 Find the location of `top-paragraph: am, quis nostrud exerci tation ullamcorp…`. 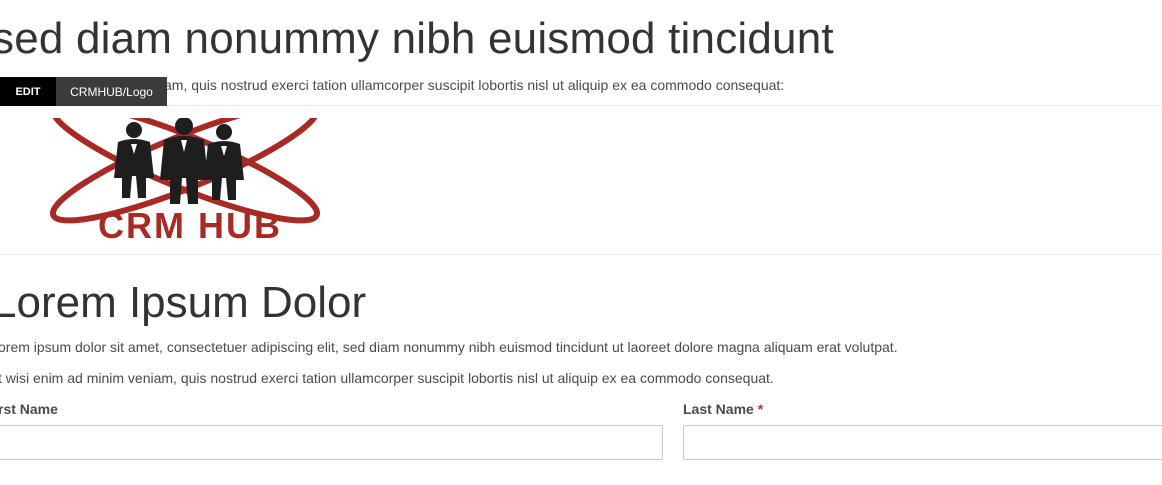

top-paragraph: am, quis nostrud exerci tation ullamcorp… is located at coordinates (474, 85).